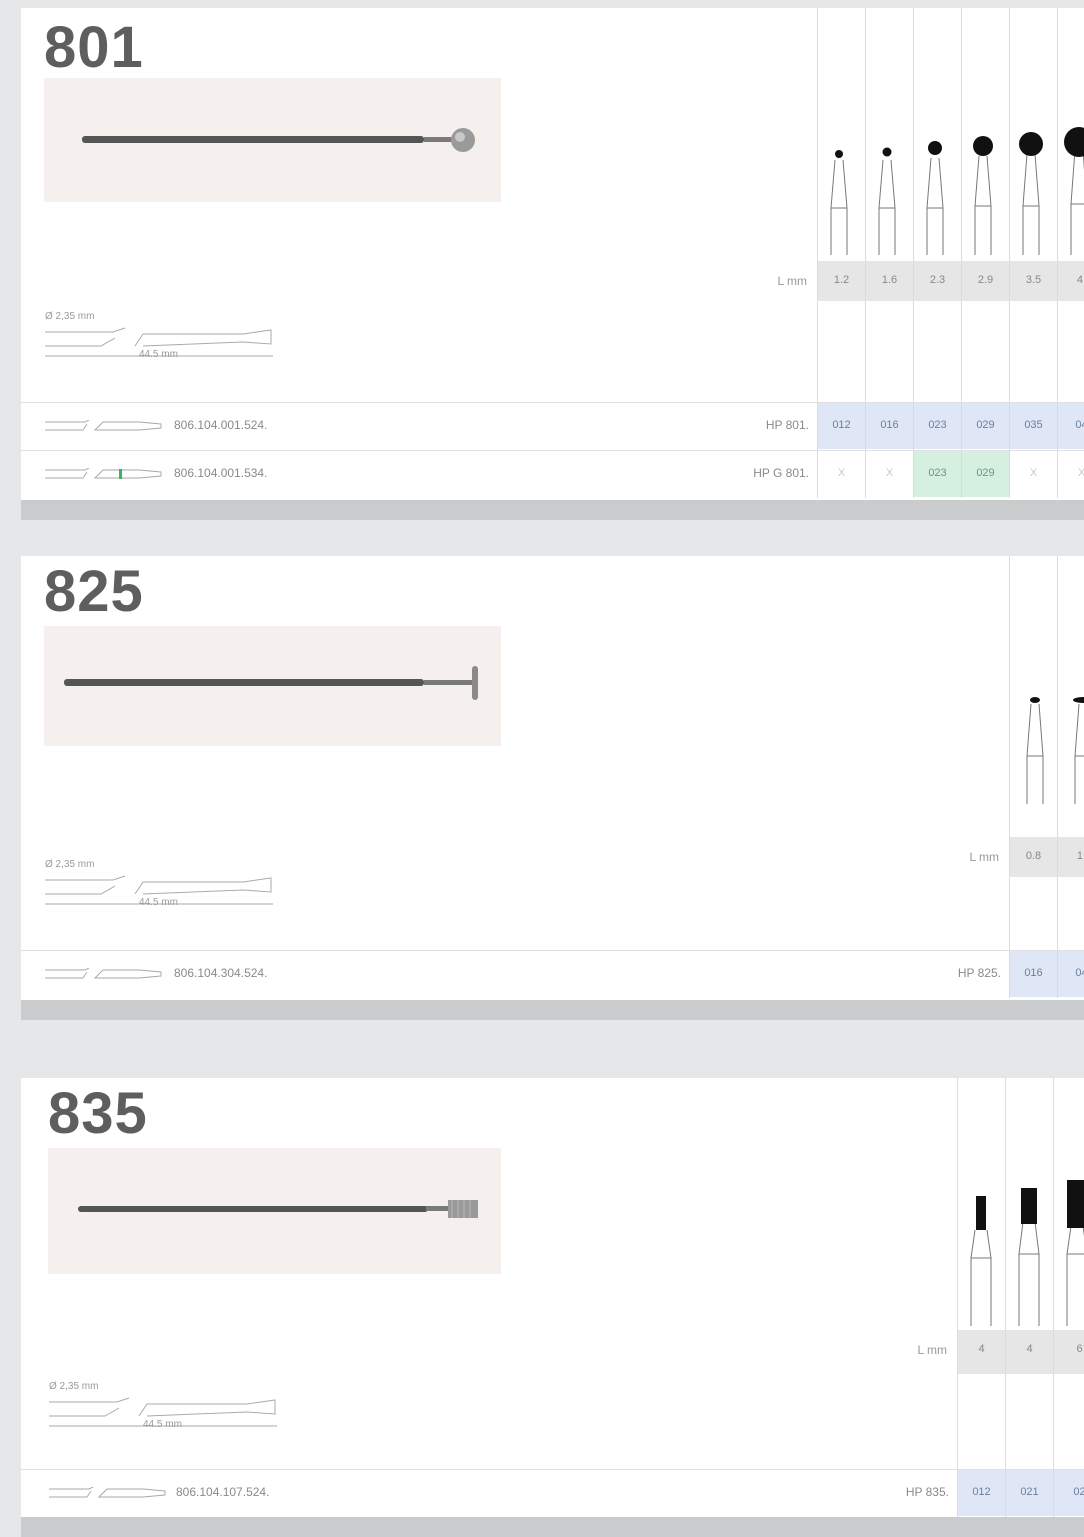 The image size is (1084, 1537). I want to click on product-code: 806.104.001.524., so click(221, 425).